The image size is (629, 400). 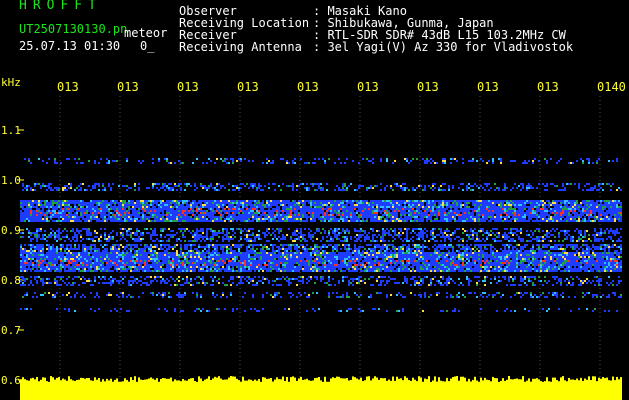 What do you see at coordinates (11, 230) in the screenshot?
I see `y-tick: 0.9` at bounding box center [11, 230].